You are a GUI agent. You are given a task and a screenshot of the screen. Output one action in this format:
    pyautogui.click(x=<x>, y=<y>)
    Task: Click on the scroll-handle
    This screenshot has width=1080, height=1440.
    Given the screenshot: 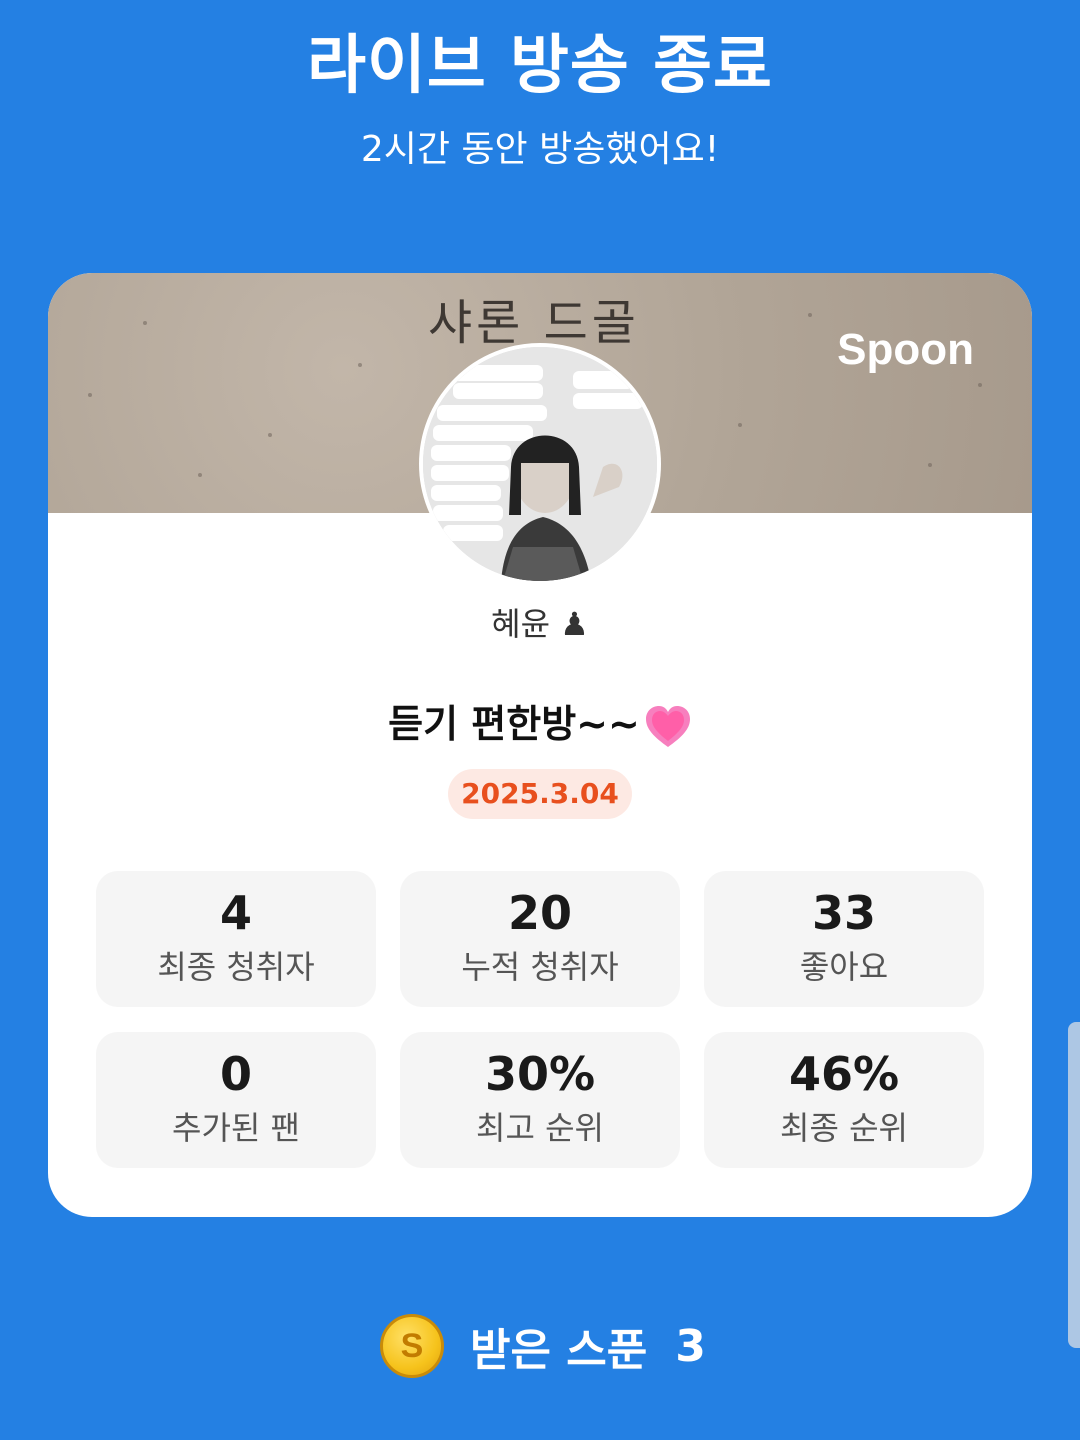 What is the action you would take?
    pyautogui.click(x=1074, y=1185)
    